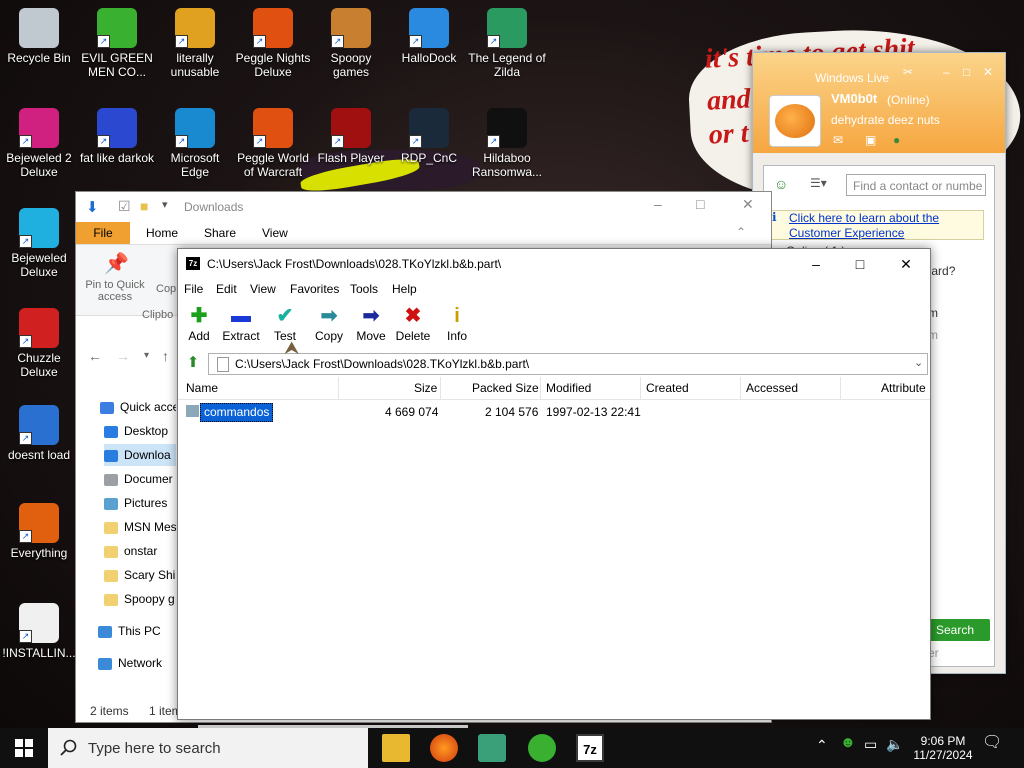  What do you see at coordinates (165, 204) in the screenshot?
I see `quick-access-dropdown-icon: ▾` at bounding box center [165, 204].